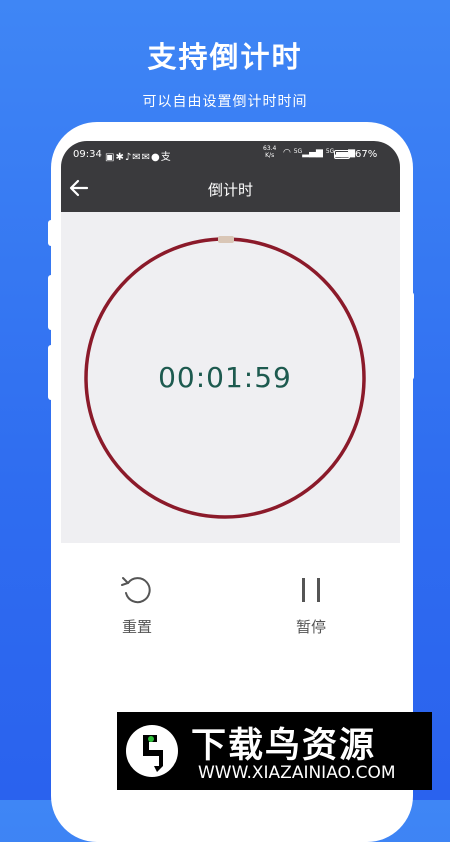  Describe the element at coordinates (152, 751) in the screenshot. I see `bird-logo-icon` at that location.